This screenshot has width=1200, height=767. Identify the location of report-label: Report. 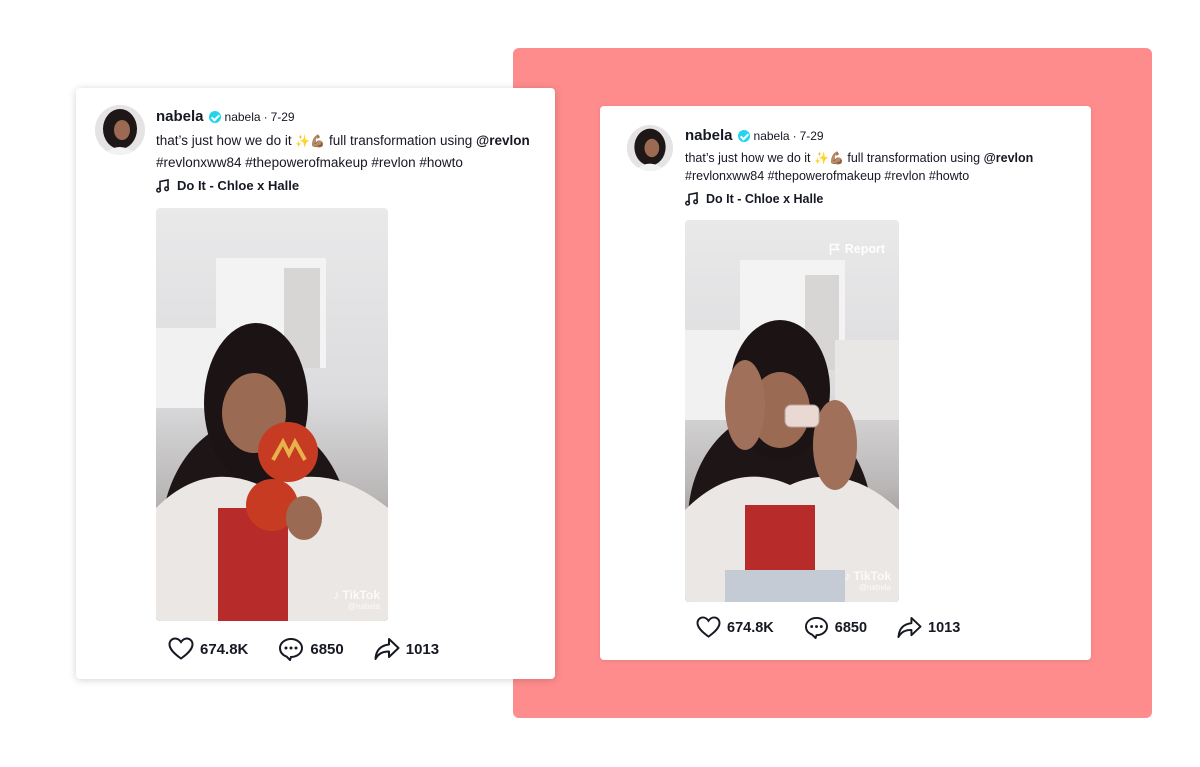
(864, 249).